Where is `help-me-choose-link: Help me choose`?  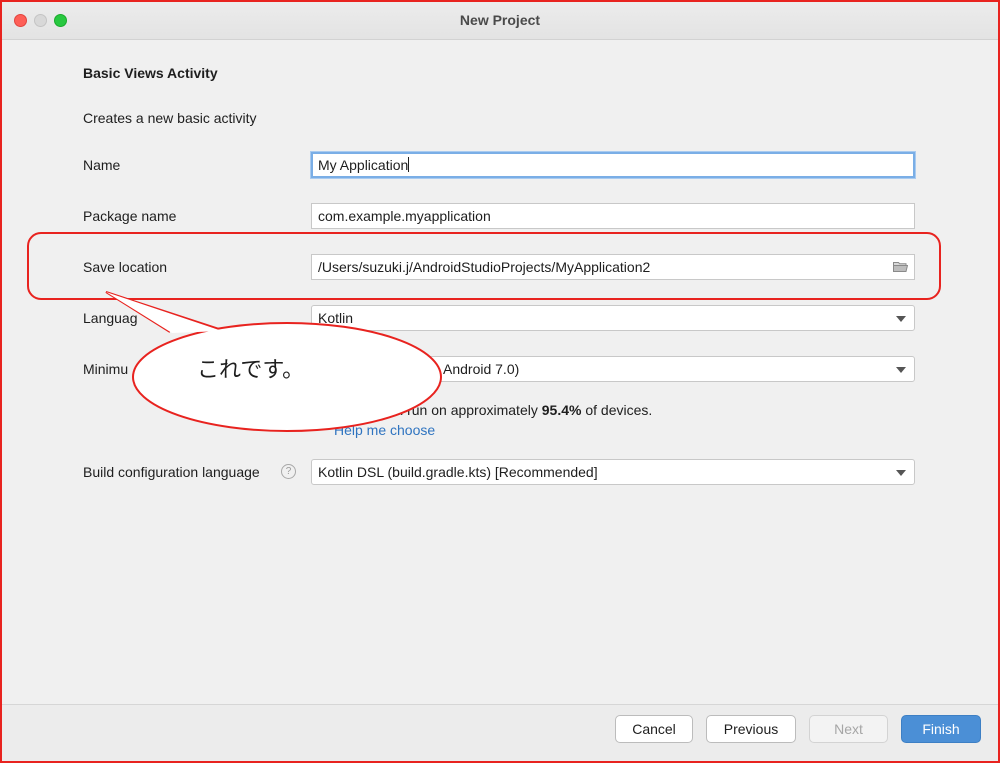
help-me-choose-link: Help me choose is located at coordinates (384, 430).